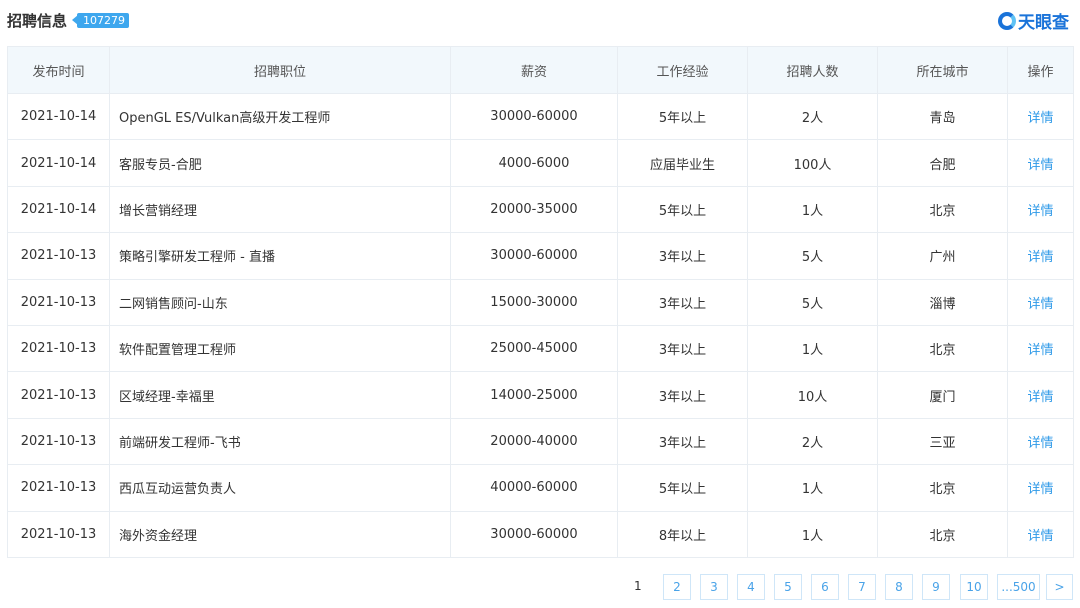  I want to click on page-button: 7, so click(862, 587).